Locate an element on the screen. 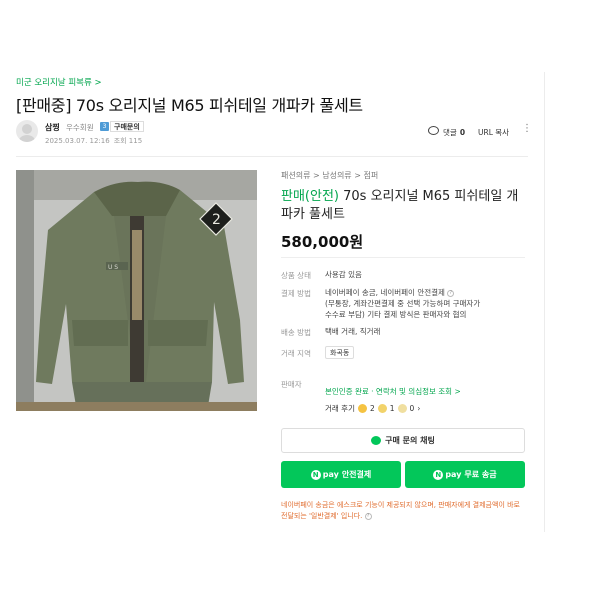 The image size is (600, 600). product-title: 판매(안전) 70s 오리지널 M65 피쉬테일 개파카 풀세트 is located at coordinates (401, 206).